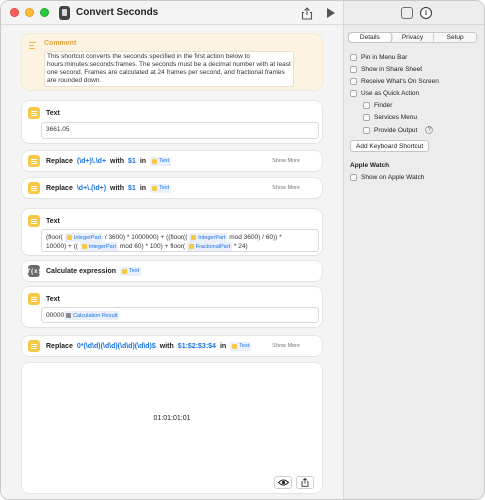  Describe the element at coordinates (91, 188) in the screenshot. I see `pattern-token: \d+\.(\d+)` at that location.